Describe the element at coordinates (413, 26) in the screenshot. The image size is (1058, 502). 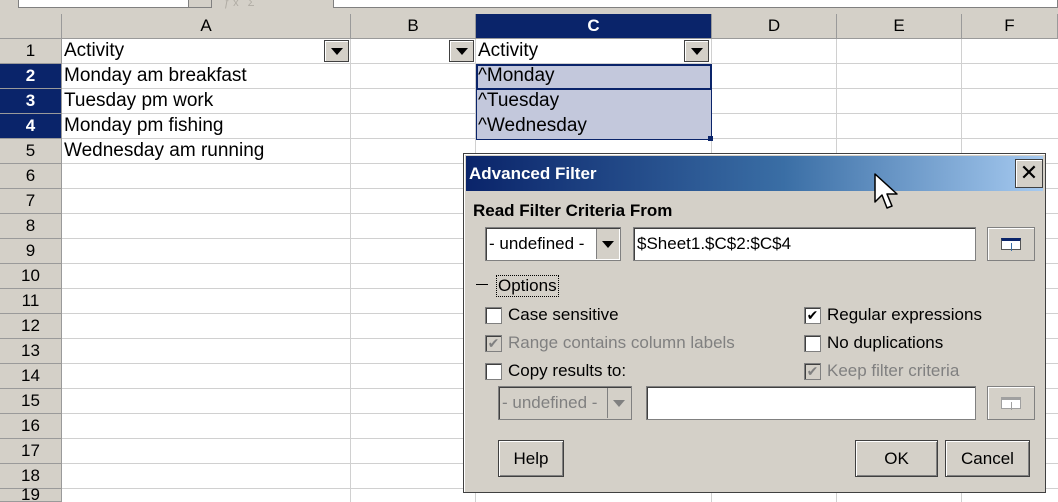
I see `column-header-b: B` at that location.